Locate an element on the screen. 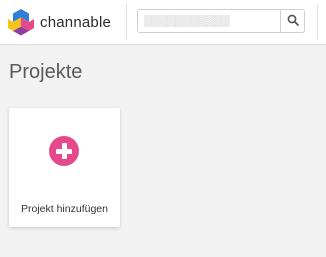  logo: channable is located at coordinates (63, 22).